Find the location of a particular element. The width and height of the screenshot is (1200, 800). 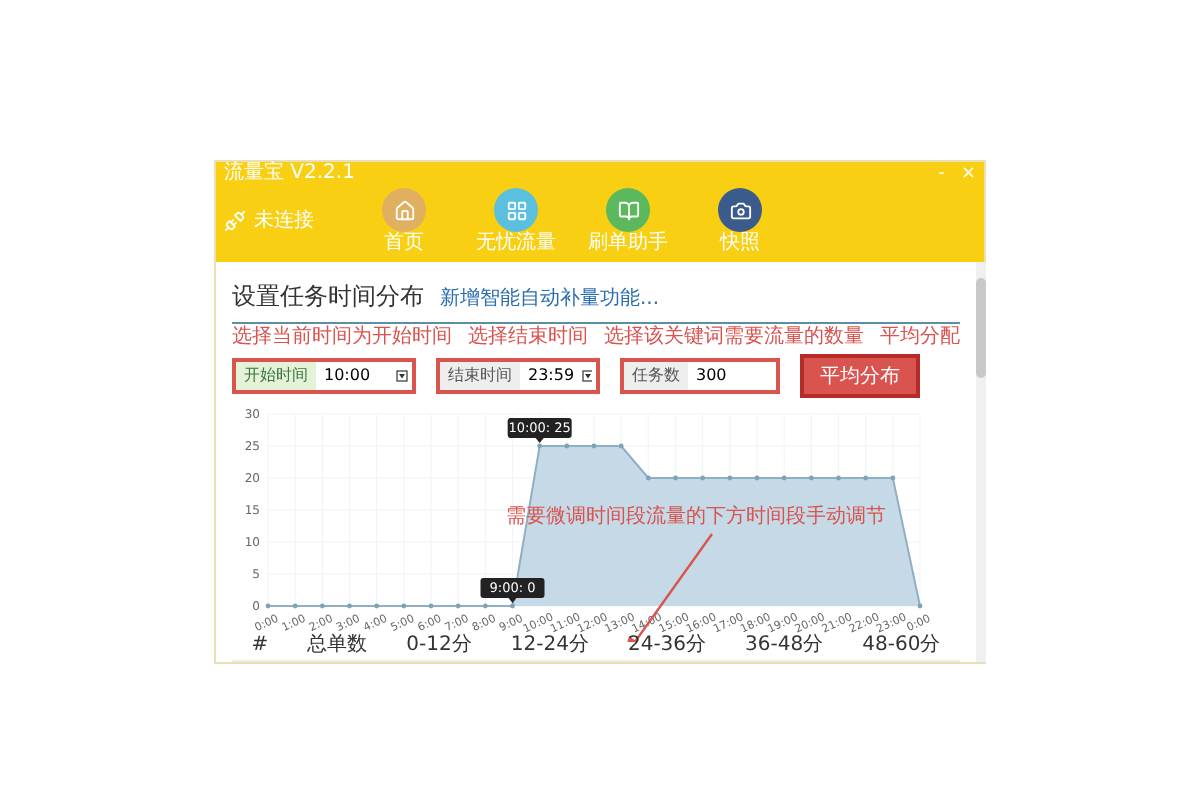

close-button: × is located at coordinates (968, 174).